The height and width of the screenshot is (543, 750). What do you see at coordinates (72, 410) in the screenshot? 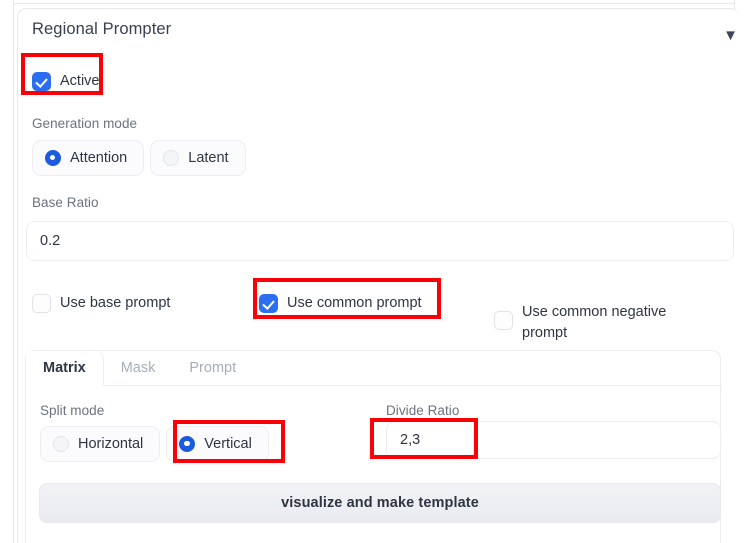
I see `split-mode-label: Split mode` at bounding box center [72, 410].